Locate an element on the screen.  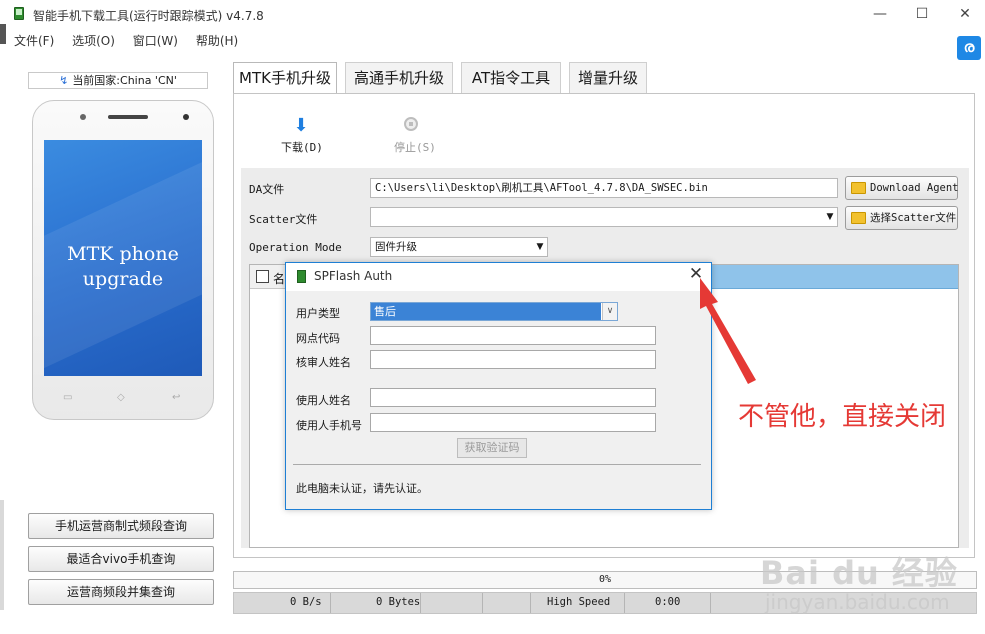
annotation-text: 不管他，直接关闭 is located at coordinates (842, 417).